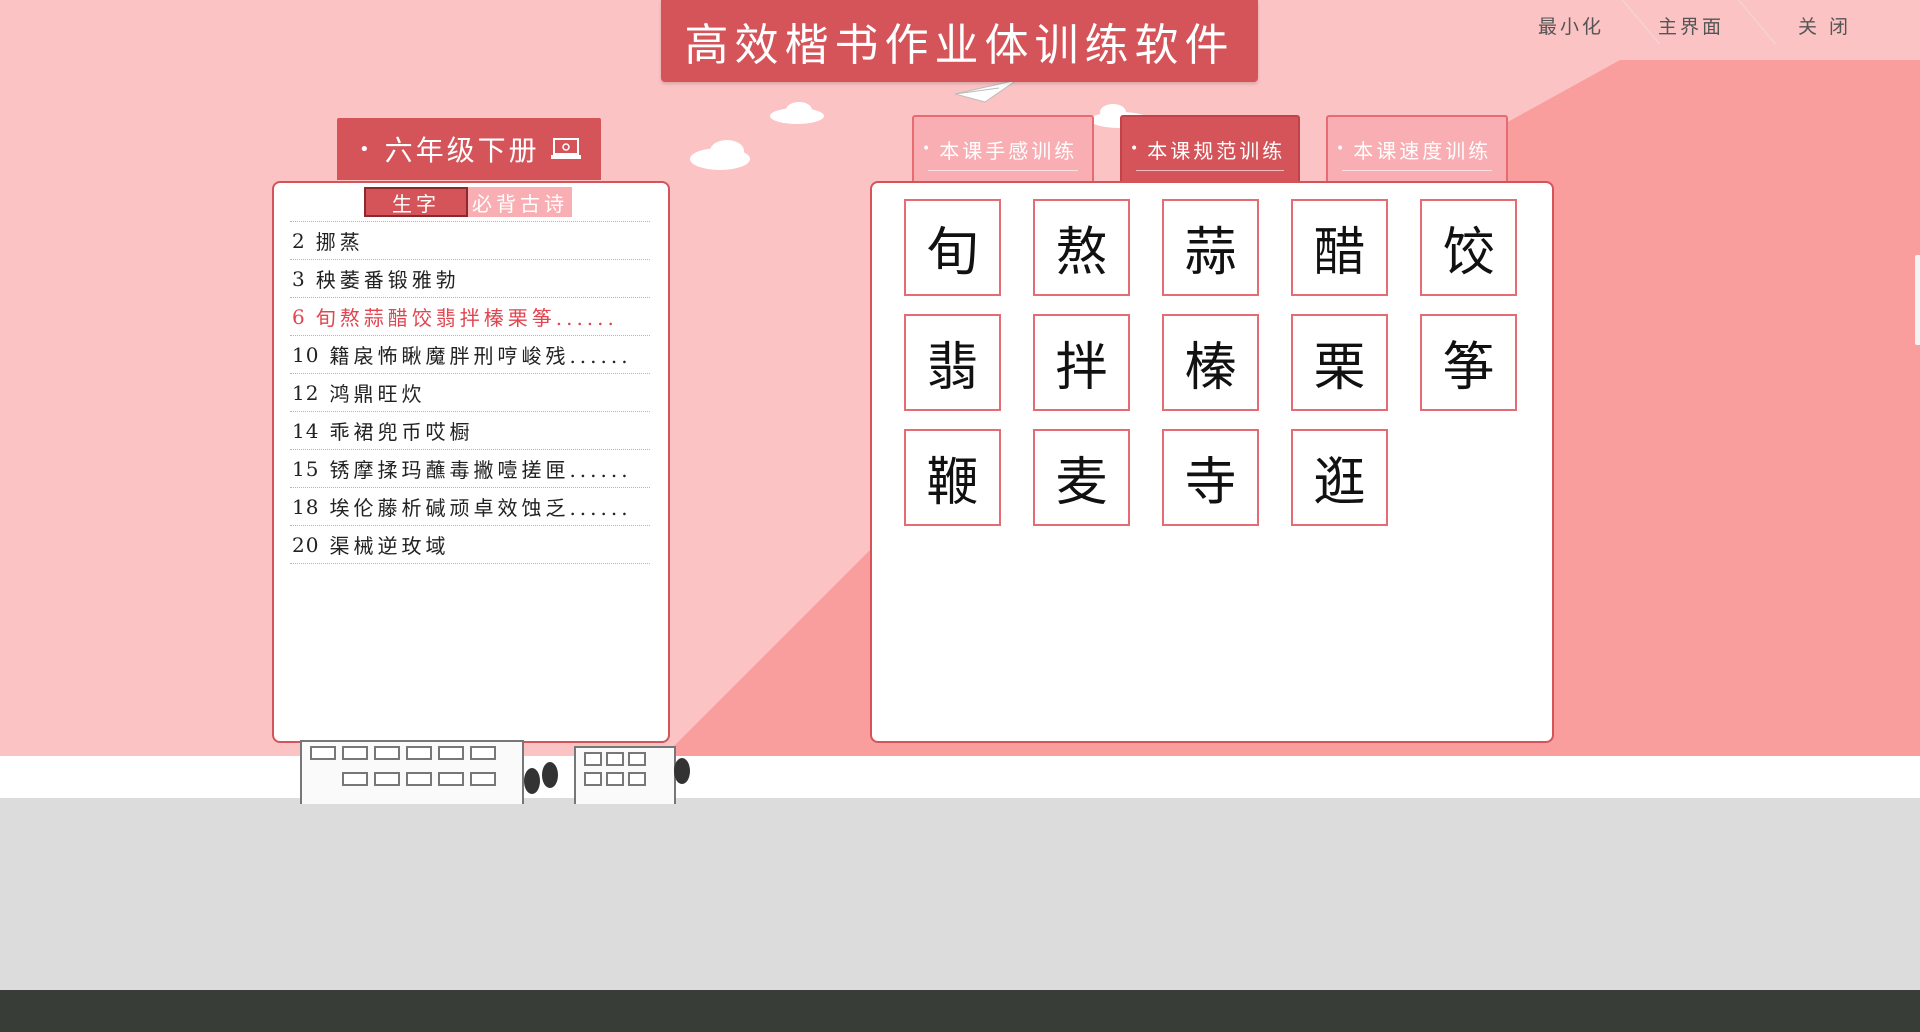 The width and height of the screenshot is (1920, 1032). Describe the element at coordinates (306, 506) in the screenshot. I see `lesson-number: 18` at that location.